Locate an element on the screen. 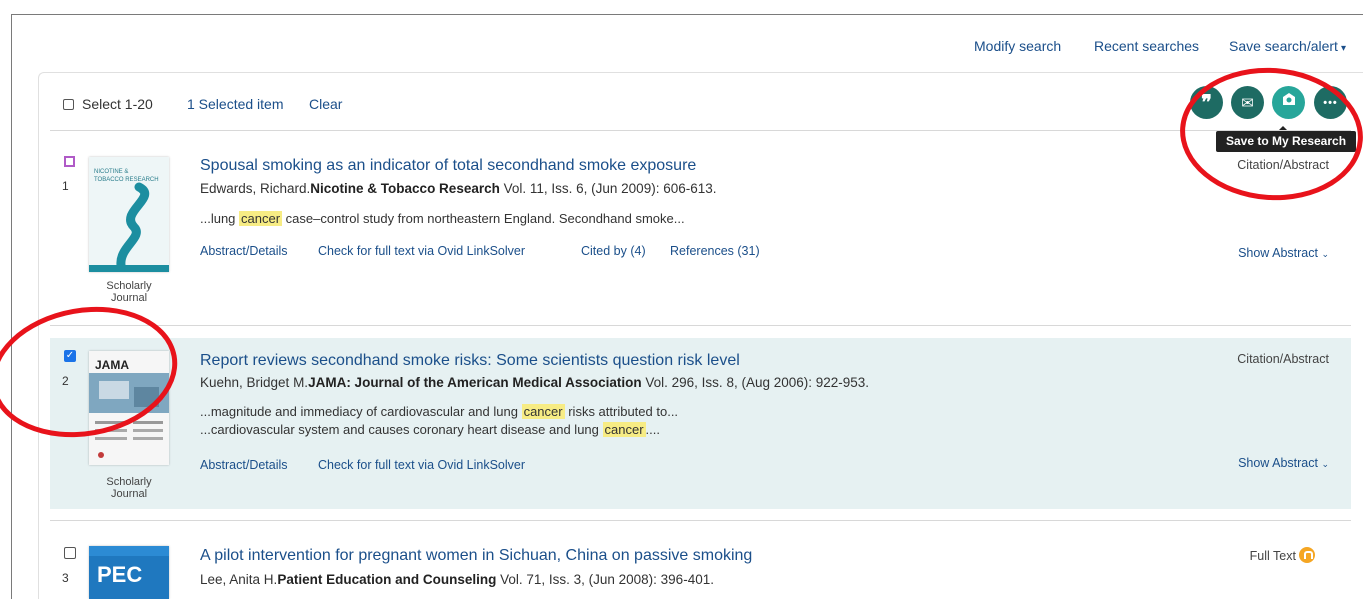 This screenshot has height=599, width=1363. recent-searches-link: Recent searches is located at coordinates (1146, 46).